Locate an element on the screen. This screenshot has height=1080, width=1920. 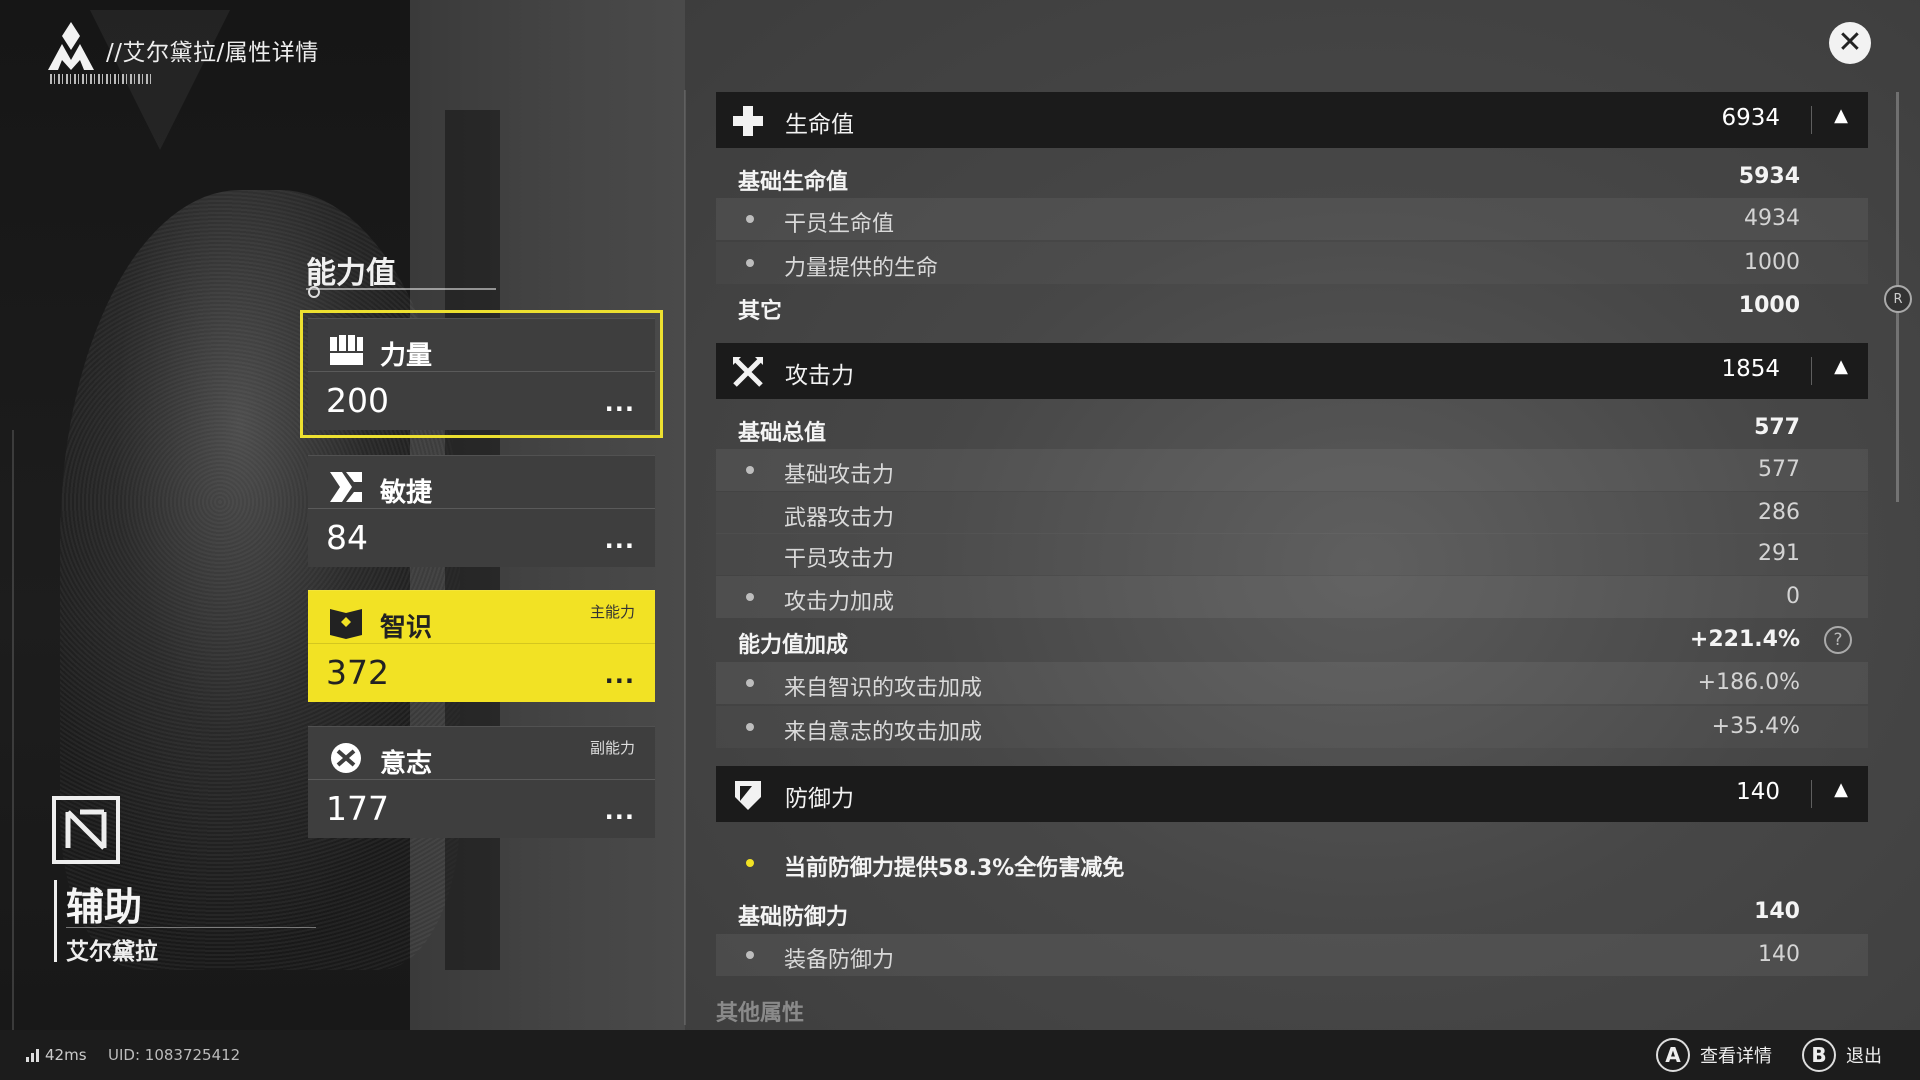
section-header-defense: 防御力 140 ▲ is located at coordinates (1292, 794).